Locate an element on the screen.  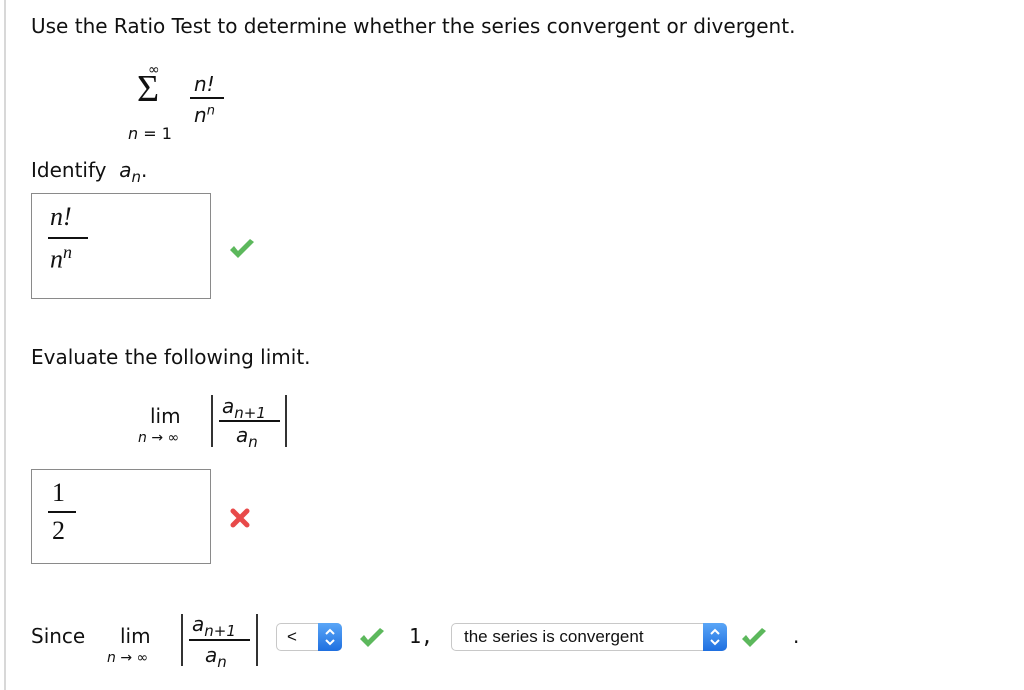
an-denominator: nn is located at coordinates (61, 258).